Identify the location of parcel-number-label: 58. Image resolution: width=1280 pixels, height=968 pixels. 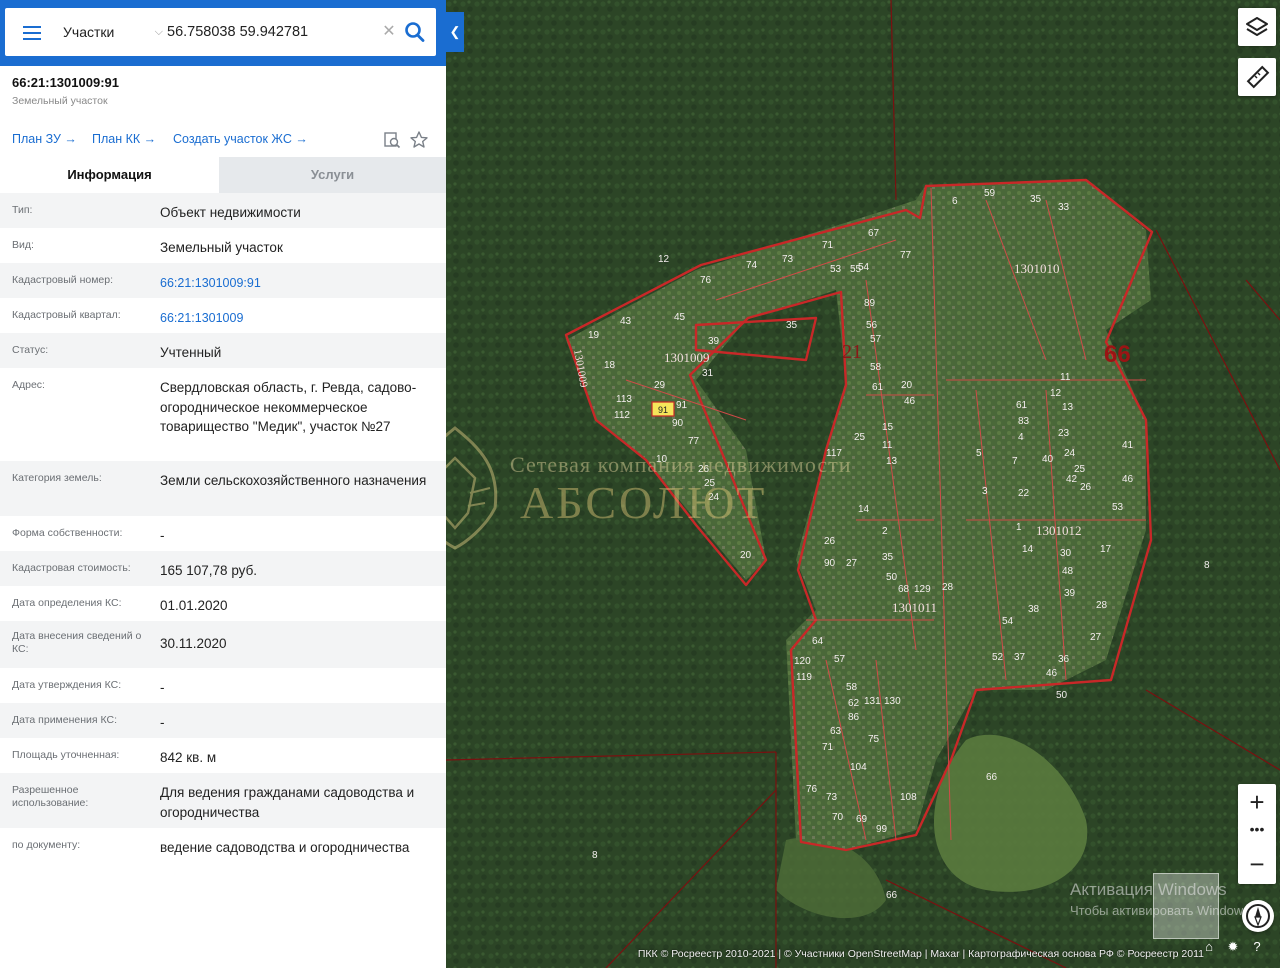
(876, 367).